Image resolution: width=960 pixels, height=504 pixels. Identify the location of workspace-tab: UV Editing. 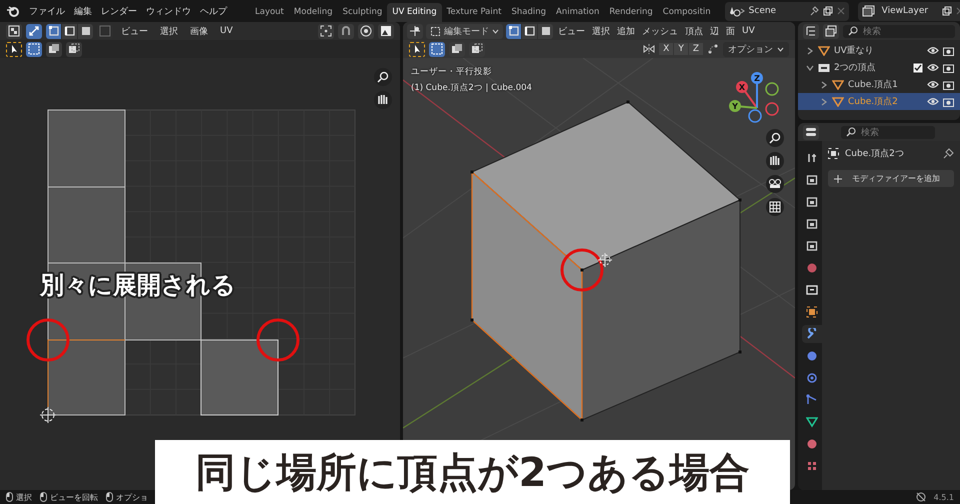
(414, 12).